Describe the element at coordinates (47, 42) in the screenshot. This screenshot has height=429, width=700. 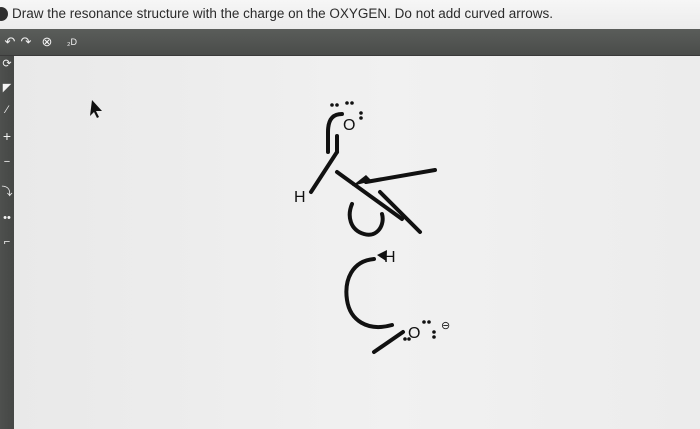
I see `zoom-icon: ⊗` at that location.